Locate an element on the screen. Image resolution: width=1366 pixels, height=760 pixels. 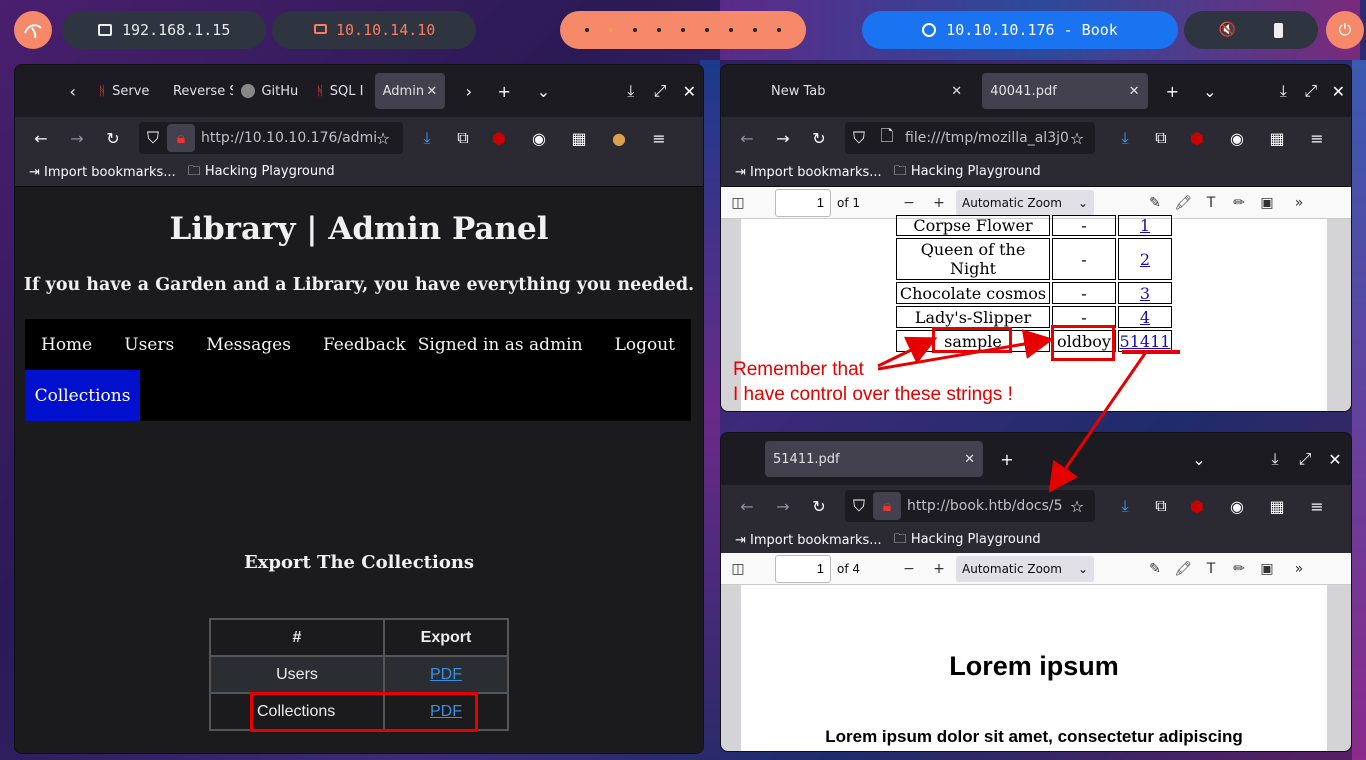
tab-reverse: Reverse S is located at coordinates (196, 91).